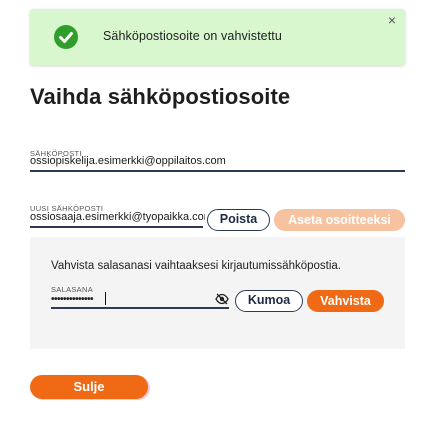 This screenshot has width=438, height=433. Describe the element at coordinates (222, 298) in the screenshot. I see `eye-slash-icon` at that location.